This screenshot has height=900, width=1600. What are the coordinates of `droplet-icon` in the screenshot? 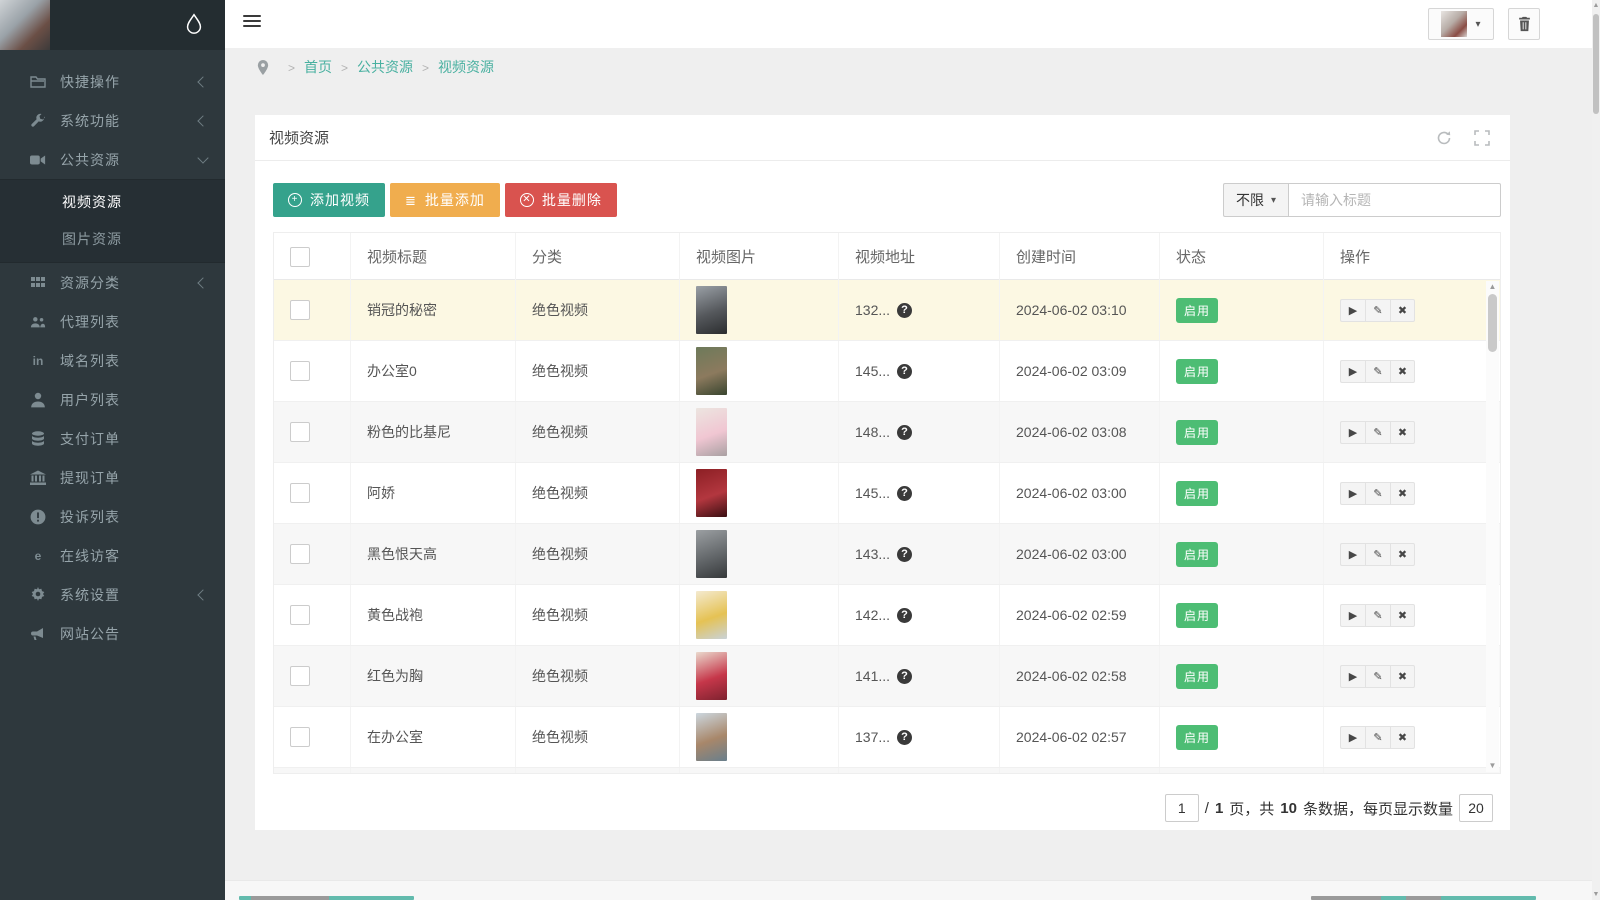 It's located at (194, 23).